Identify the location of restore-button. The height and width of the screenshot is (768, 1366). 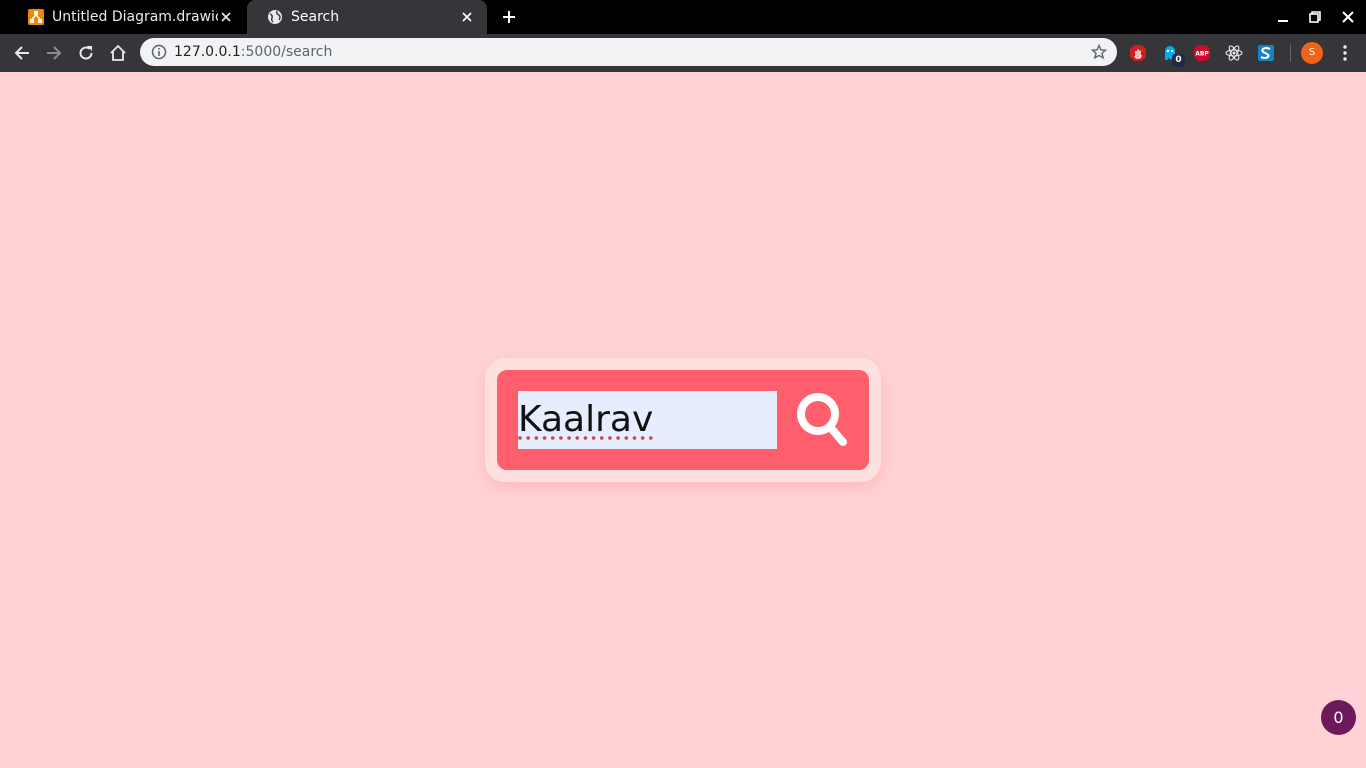
(1315, 17).